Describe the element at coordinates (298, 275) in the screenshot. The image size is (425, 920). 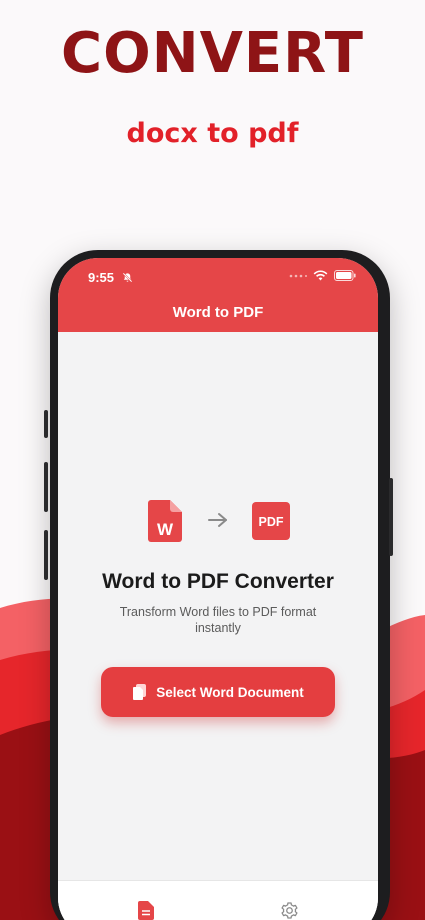
I see `signal-dots-icon` at that location.